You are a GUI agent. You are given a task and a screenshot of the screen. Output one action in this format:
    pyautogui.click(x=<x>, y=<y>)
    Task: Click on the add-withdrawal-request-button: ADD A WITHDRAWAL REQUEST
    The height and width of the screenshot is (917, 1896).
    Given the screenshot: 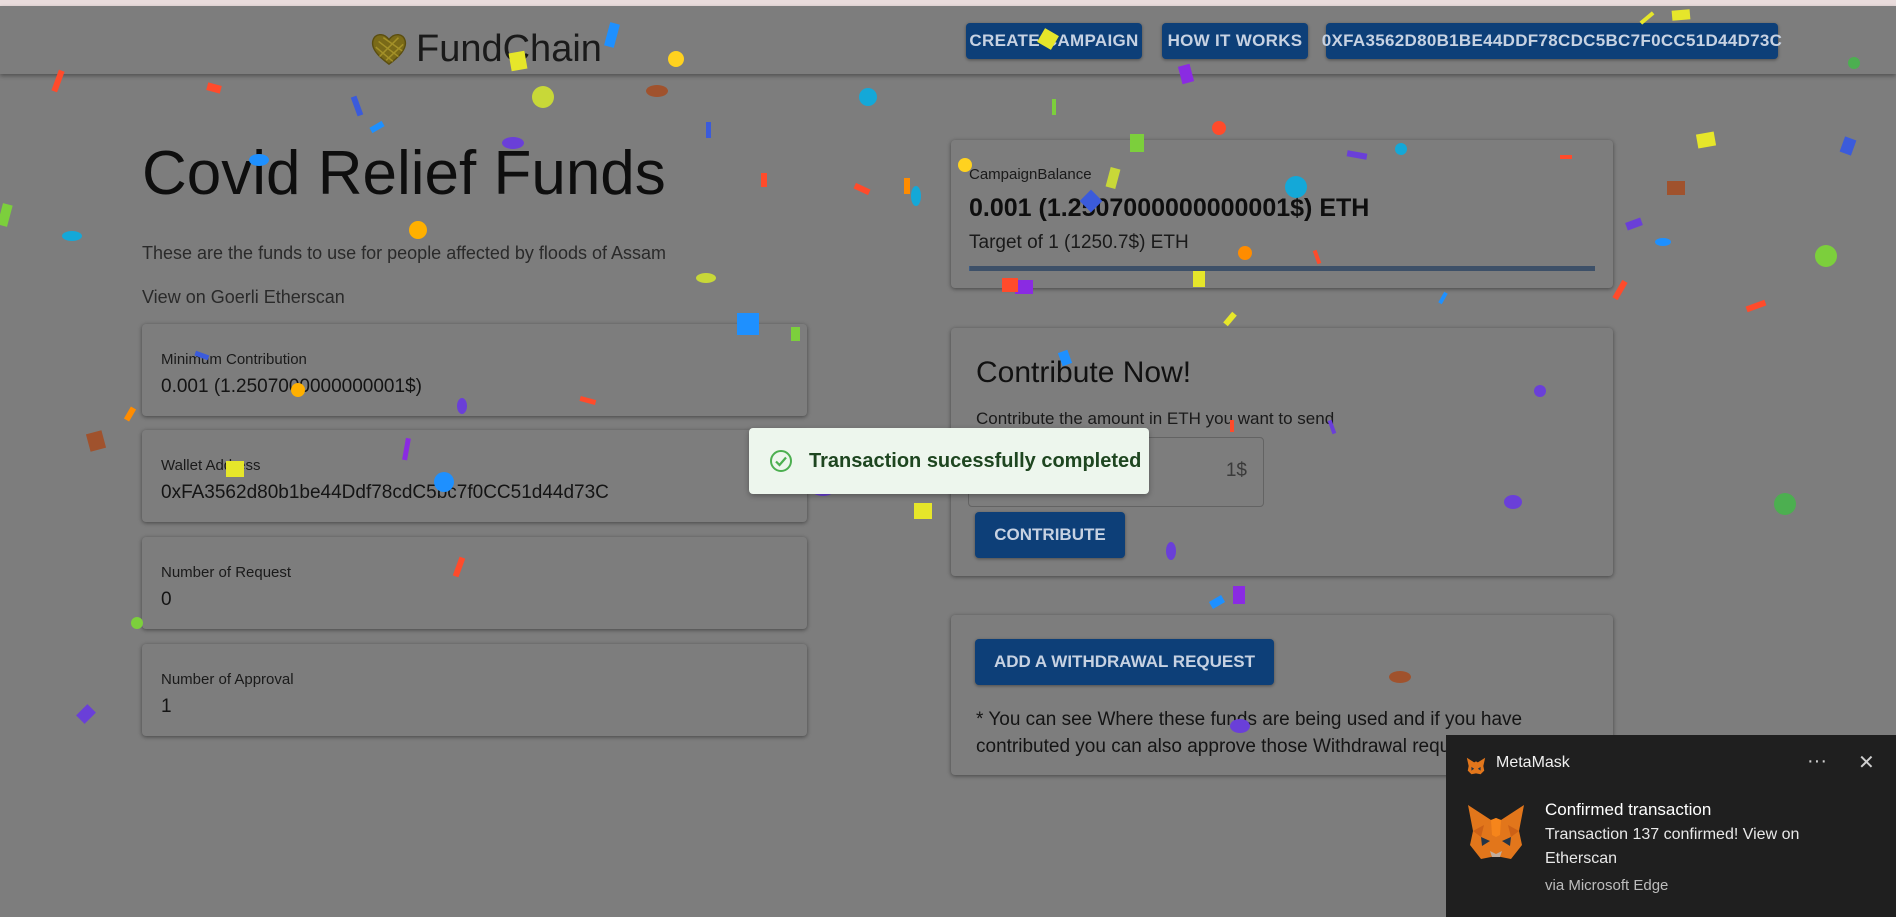 What is the action you would take?
    pyautogui.click(x=1124, y=662)
    